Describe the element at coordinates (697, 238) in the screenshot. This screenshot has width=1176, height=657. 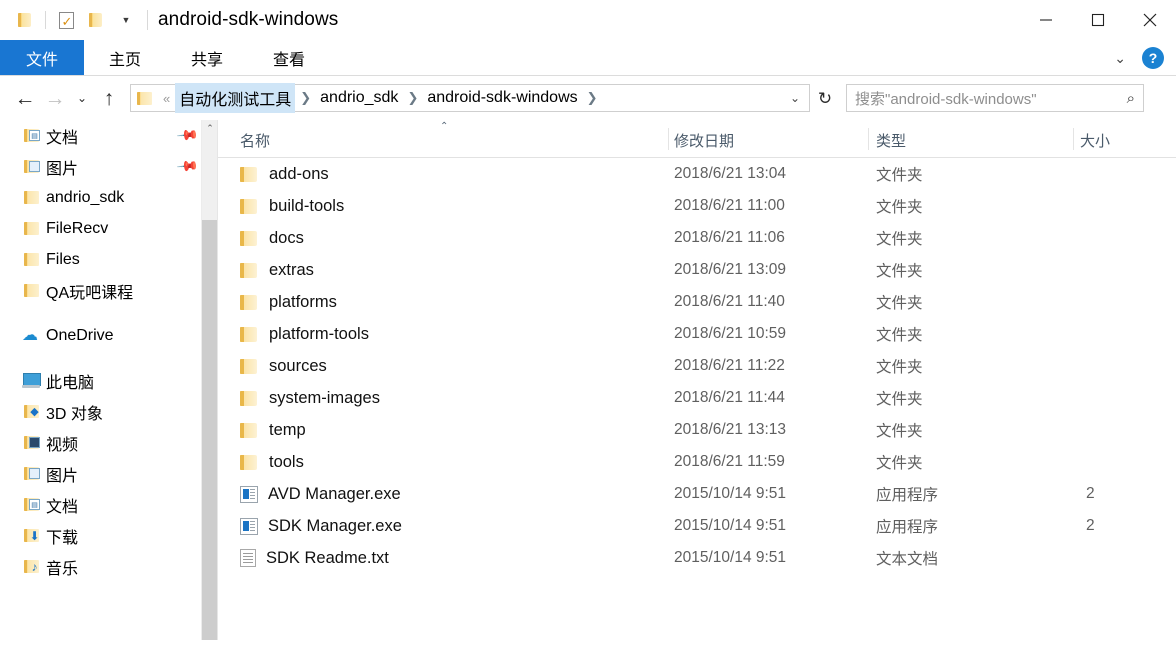
I see `table-row: docs 2018/6/21 11:06 文件夹` at that location.